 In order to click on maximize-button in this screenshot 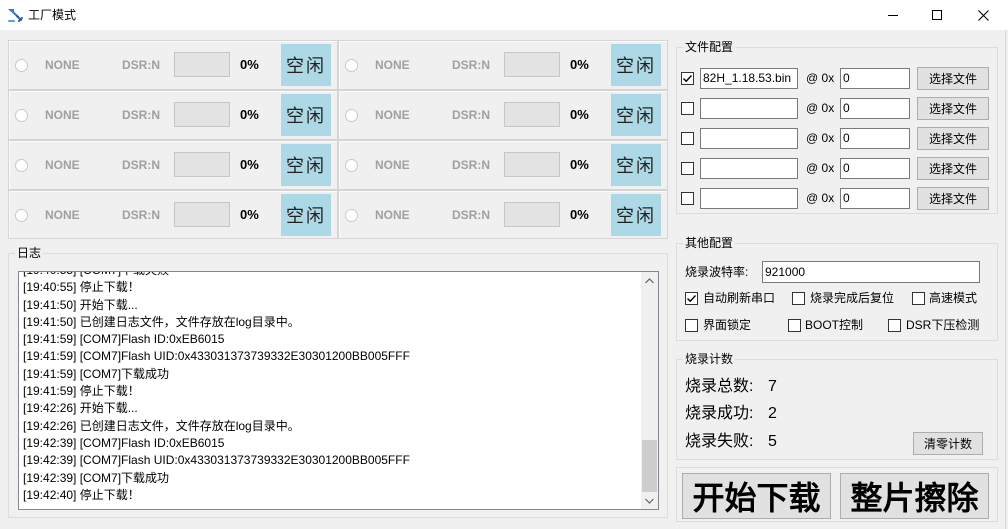, I will do `click(937, 15)`.